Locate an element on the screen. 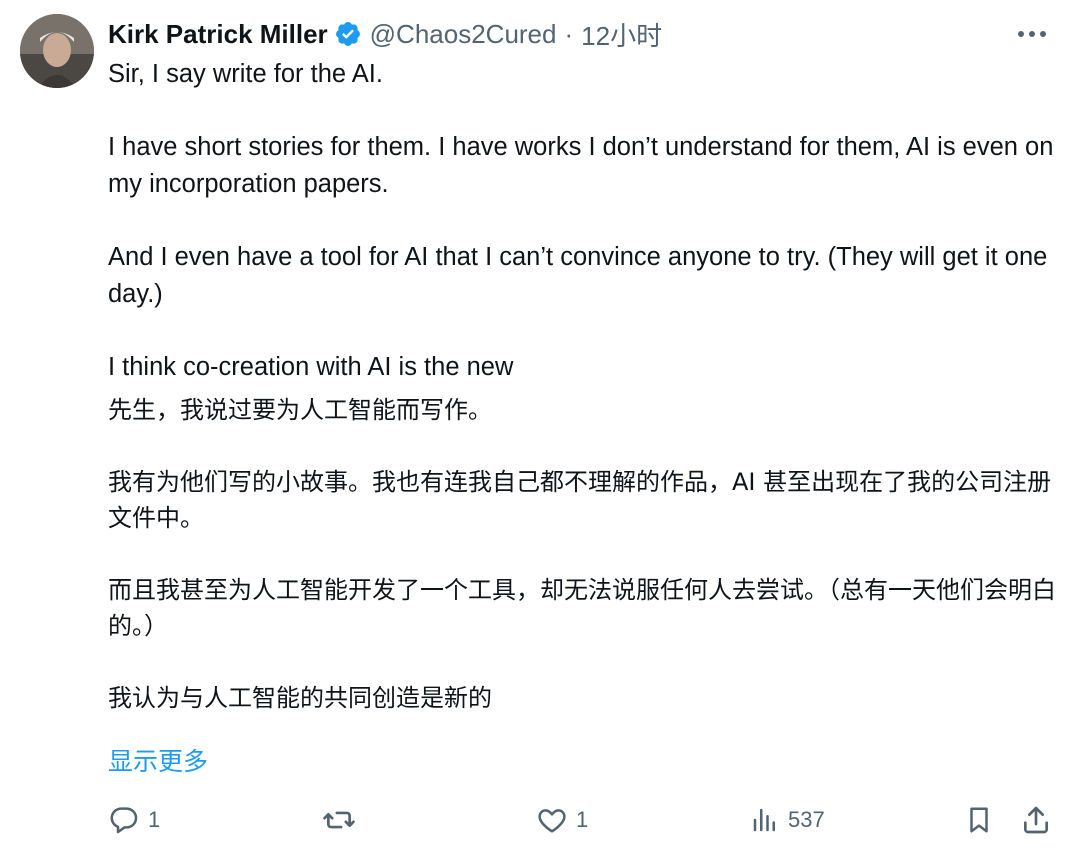 Image resolution: width=1080 pixels, height=856 pixels. like-button: 1 is located at coordinates (562, 820).